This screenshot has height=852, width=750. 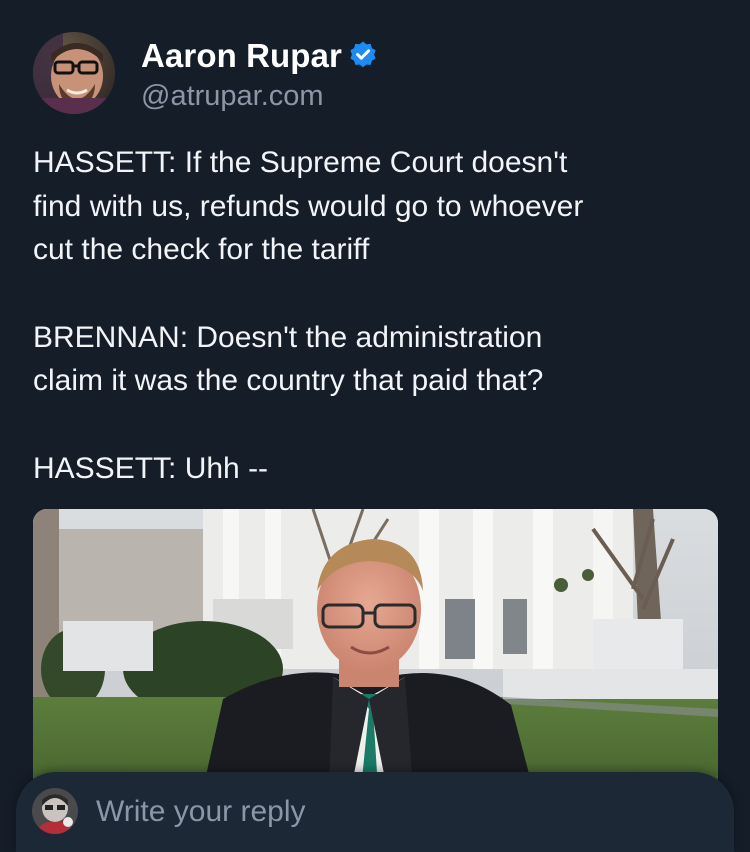 What do you see at coordinates (151, 468) in the screenshot?
I see `post-text-line: HASSETT: Uhh --` at bounding box center [151, 468].